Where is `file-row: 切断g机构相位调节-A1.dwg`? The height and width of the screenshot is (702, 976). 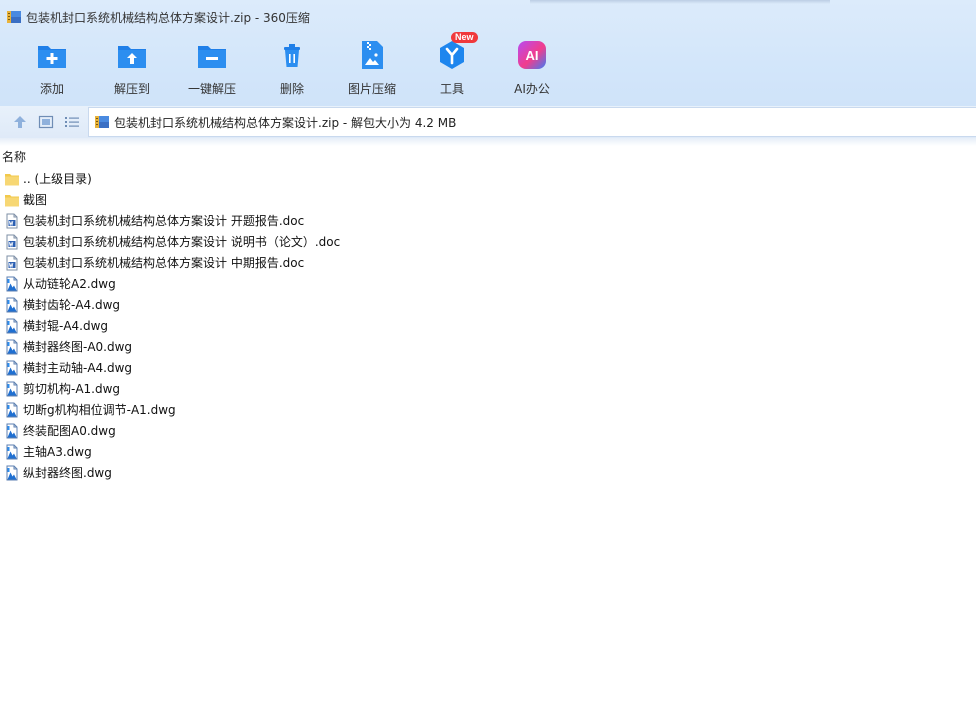
file-row: 切断g机构相位调节-A1.dwg is located at coordinates (172, 409).